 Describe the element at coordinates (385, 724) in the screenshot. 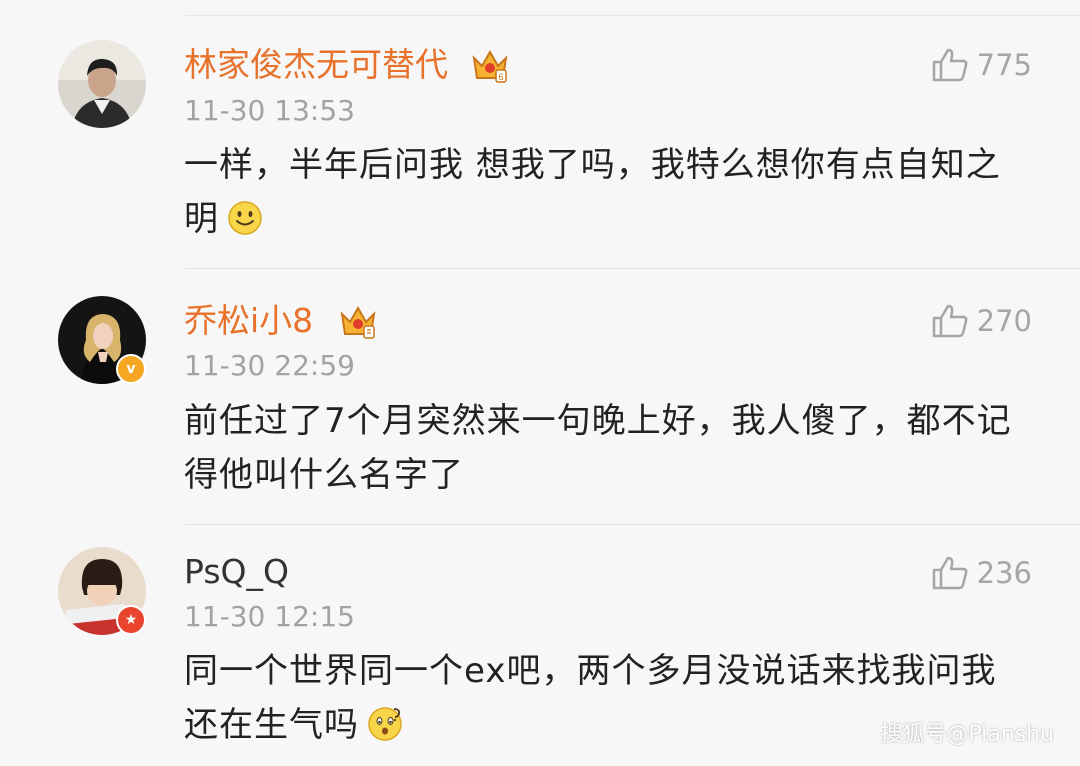

I see `confused-emoji-icon` at that location.